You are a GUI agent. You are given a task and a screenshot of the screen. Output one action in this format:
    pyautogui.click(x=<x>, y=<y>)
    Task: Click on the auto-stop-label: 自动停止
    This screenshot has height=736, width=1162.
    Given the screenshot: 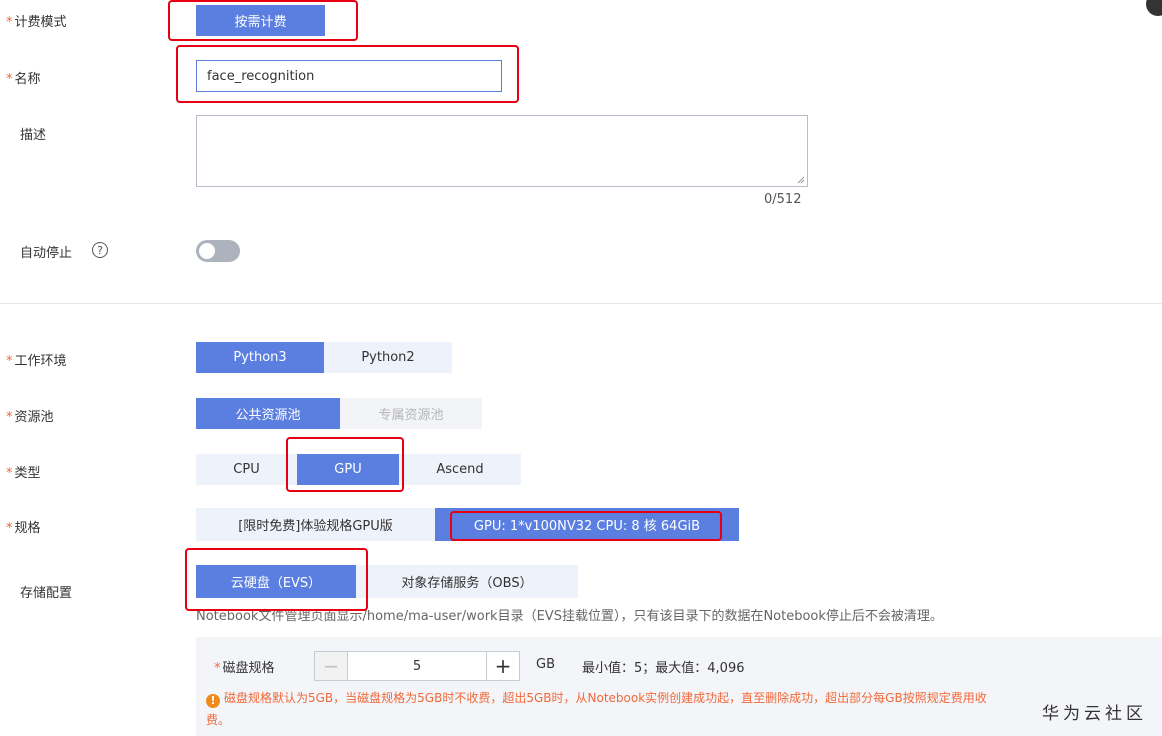 What is the action you would take?
    pyautogui.click(x=46, y=253)
    